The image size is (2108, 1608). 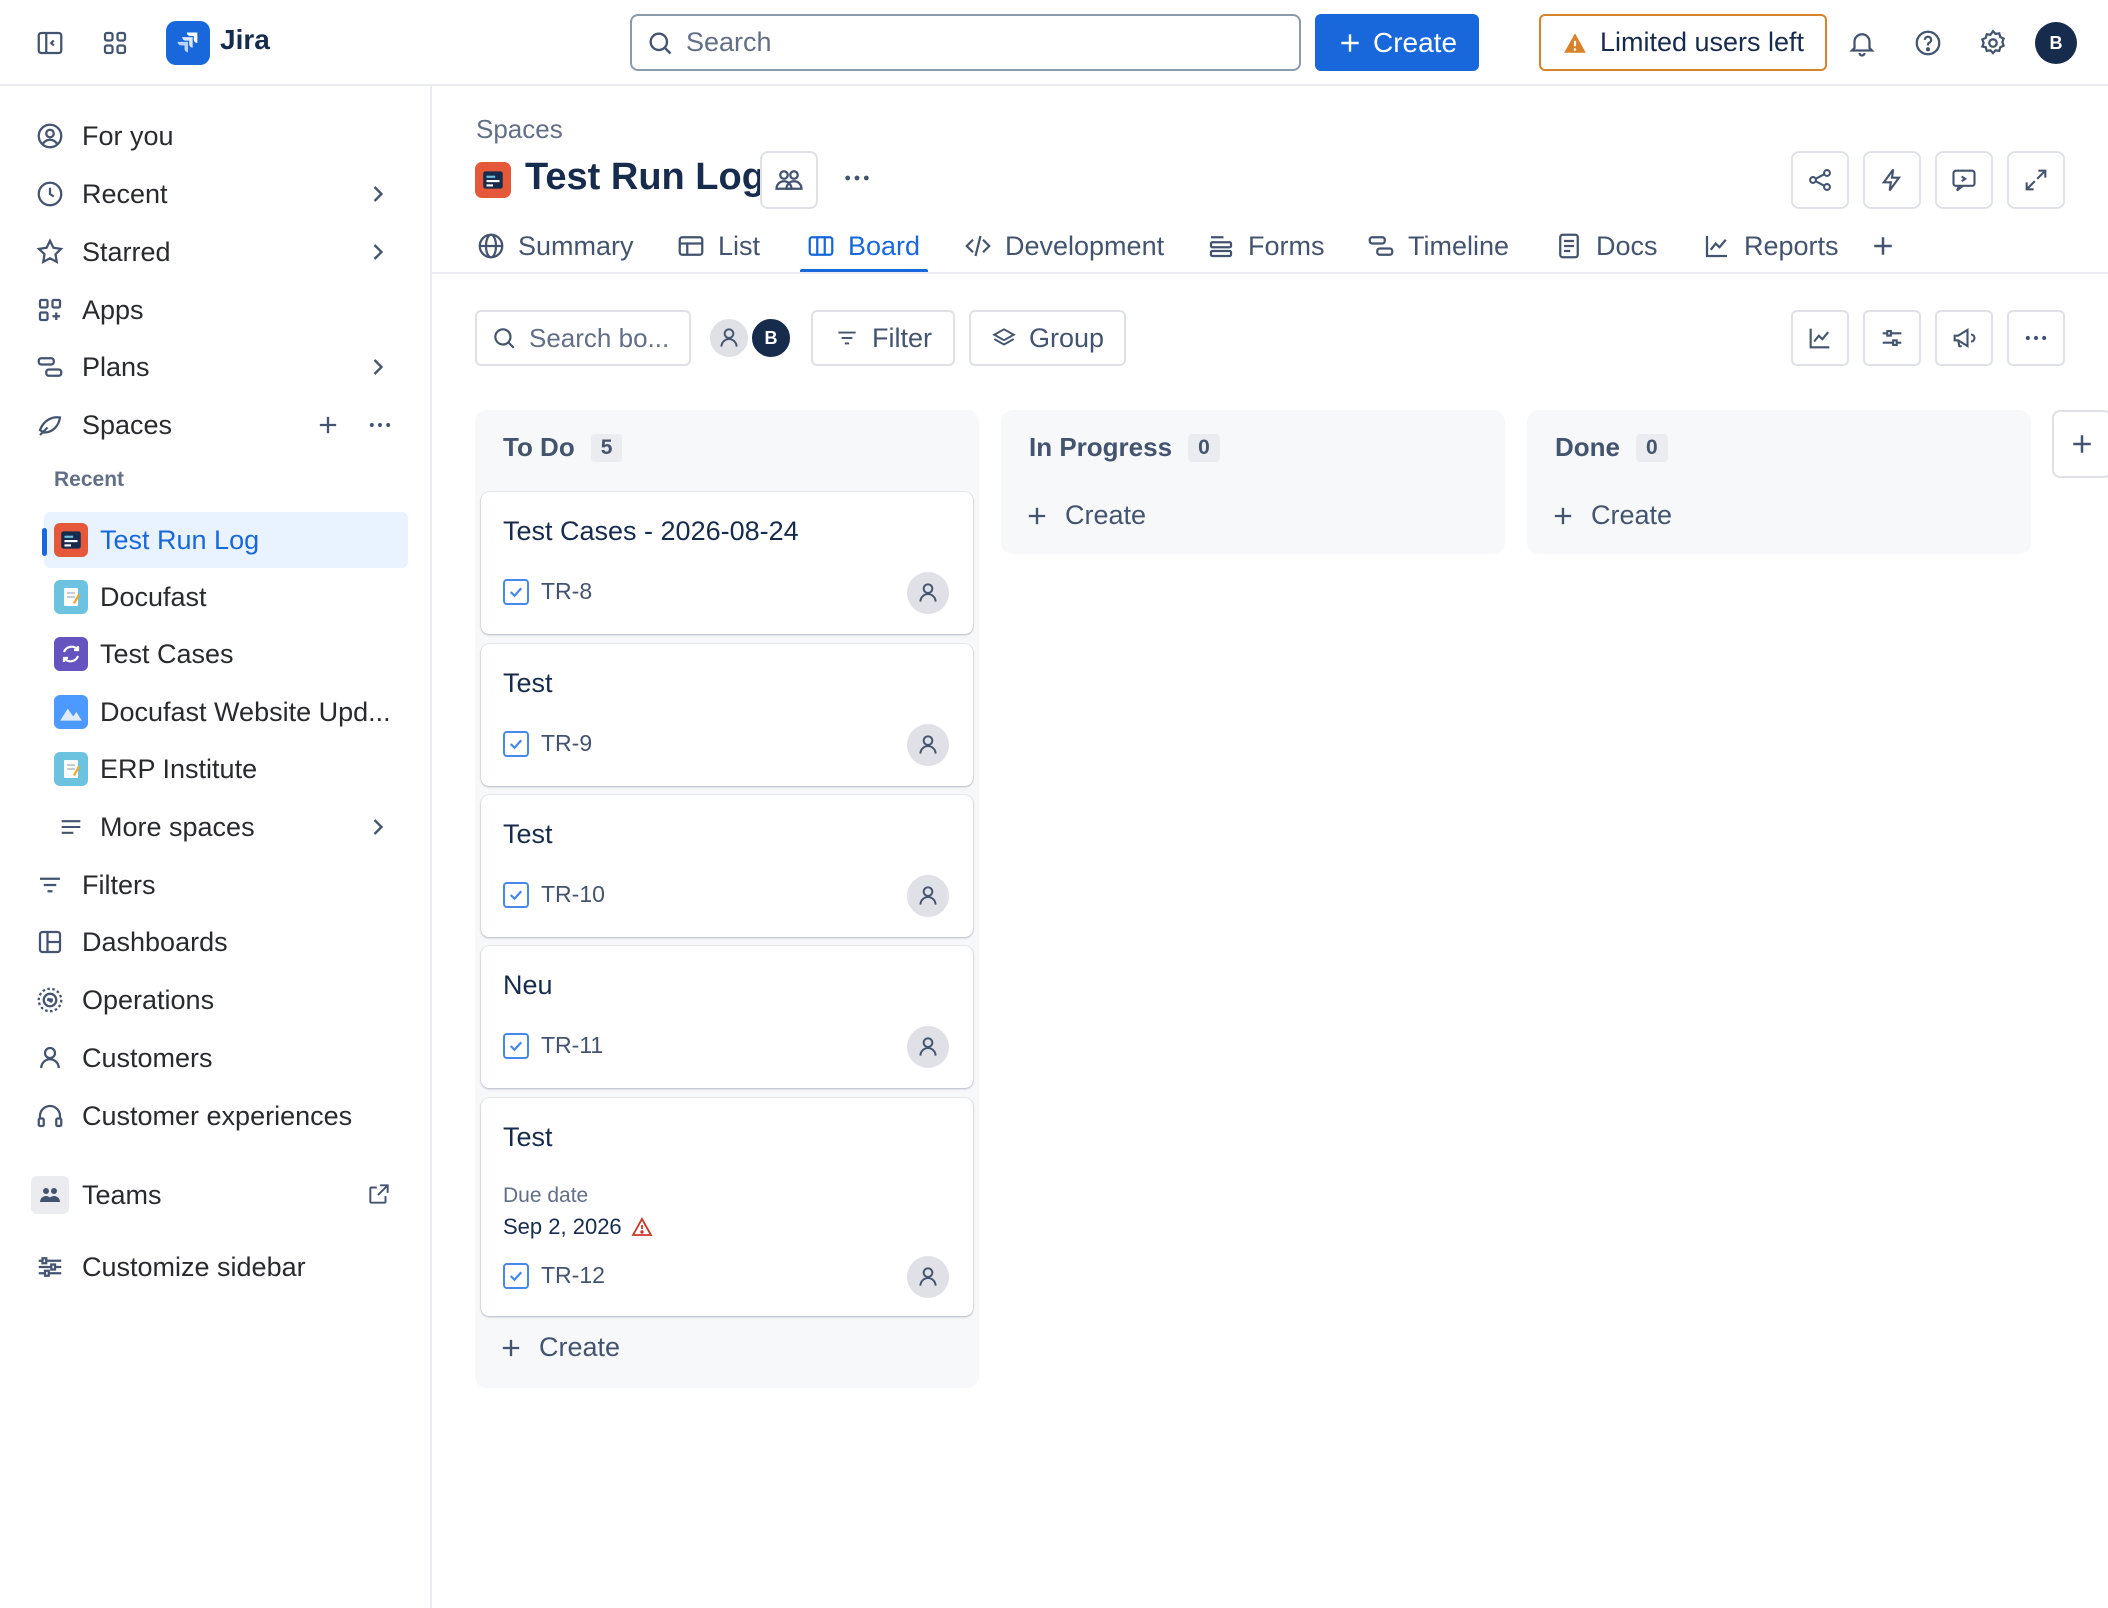 What do you see at coordinates (1606, 246) in the screenshot?
I see `tab-docs: Docs` at bounding box center [1606, 246].